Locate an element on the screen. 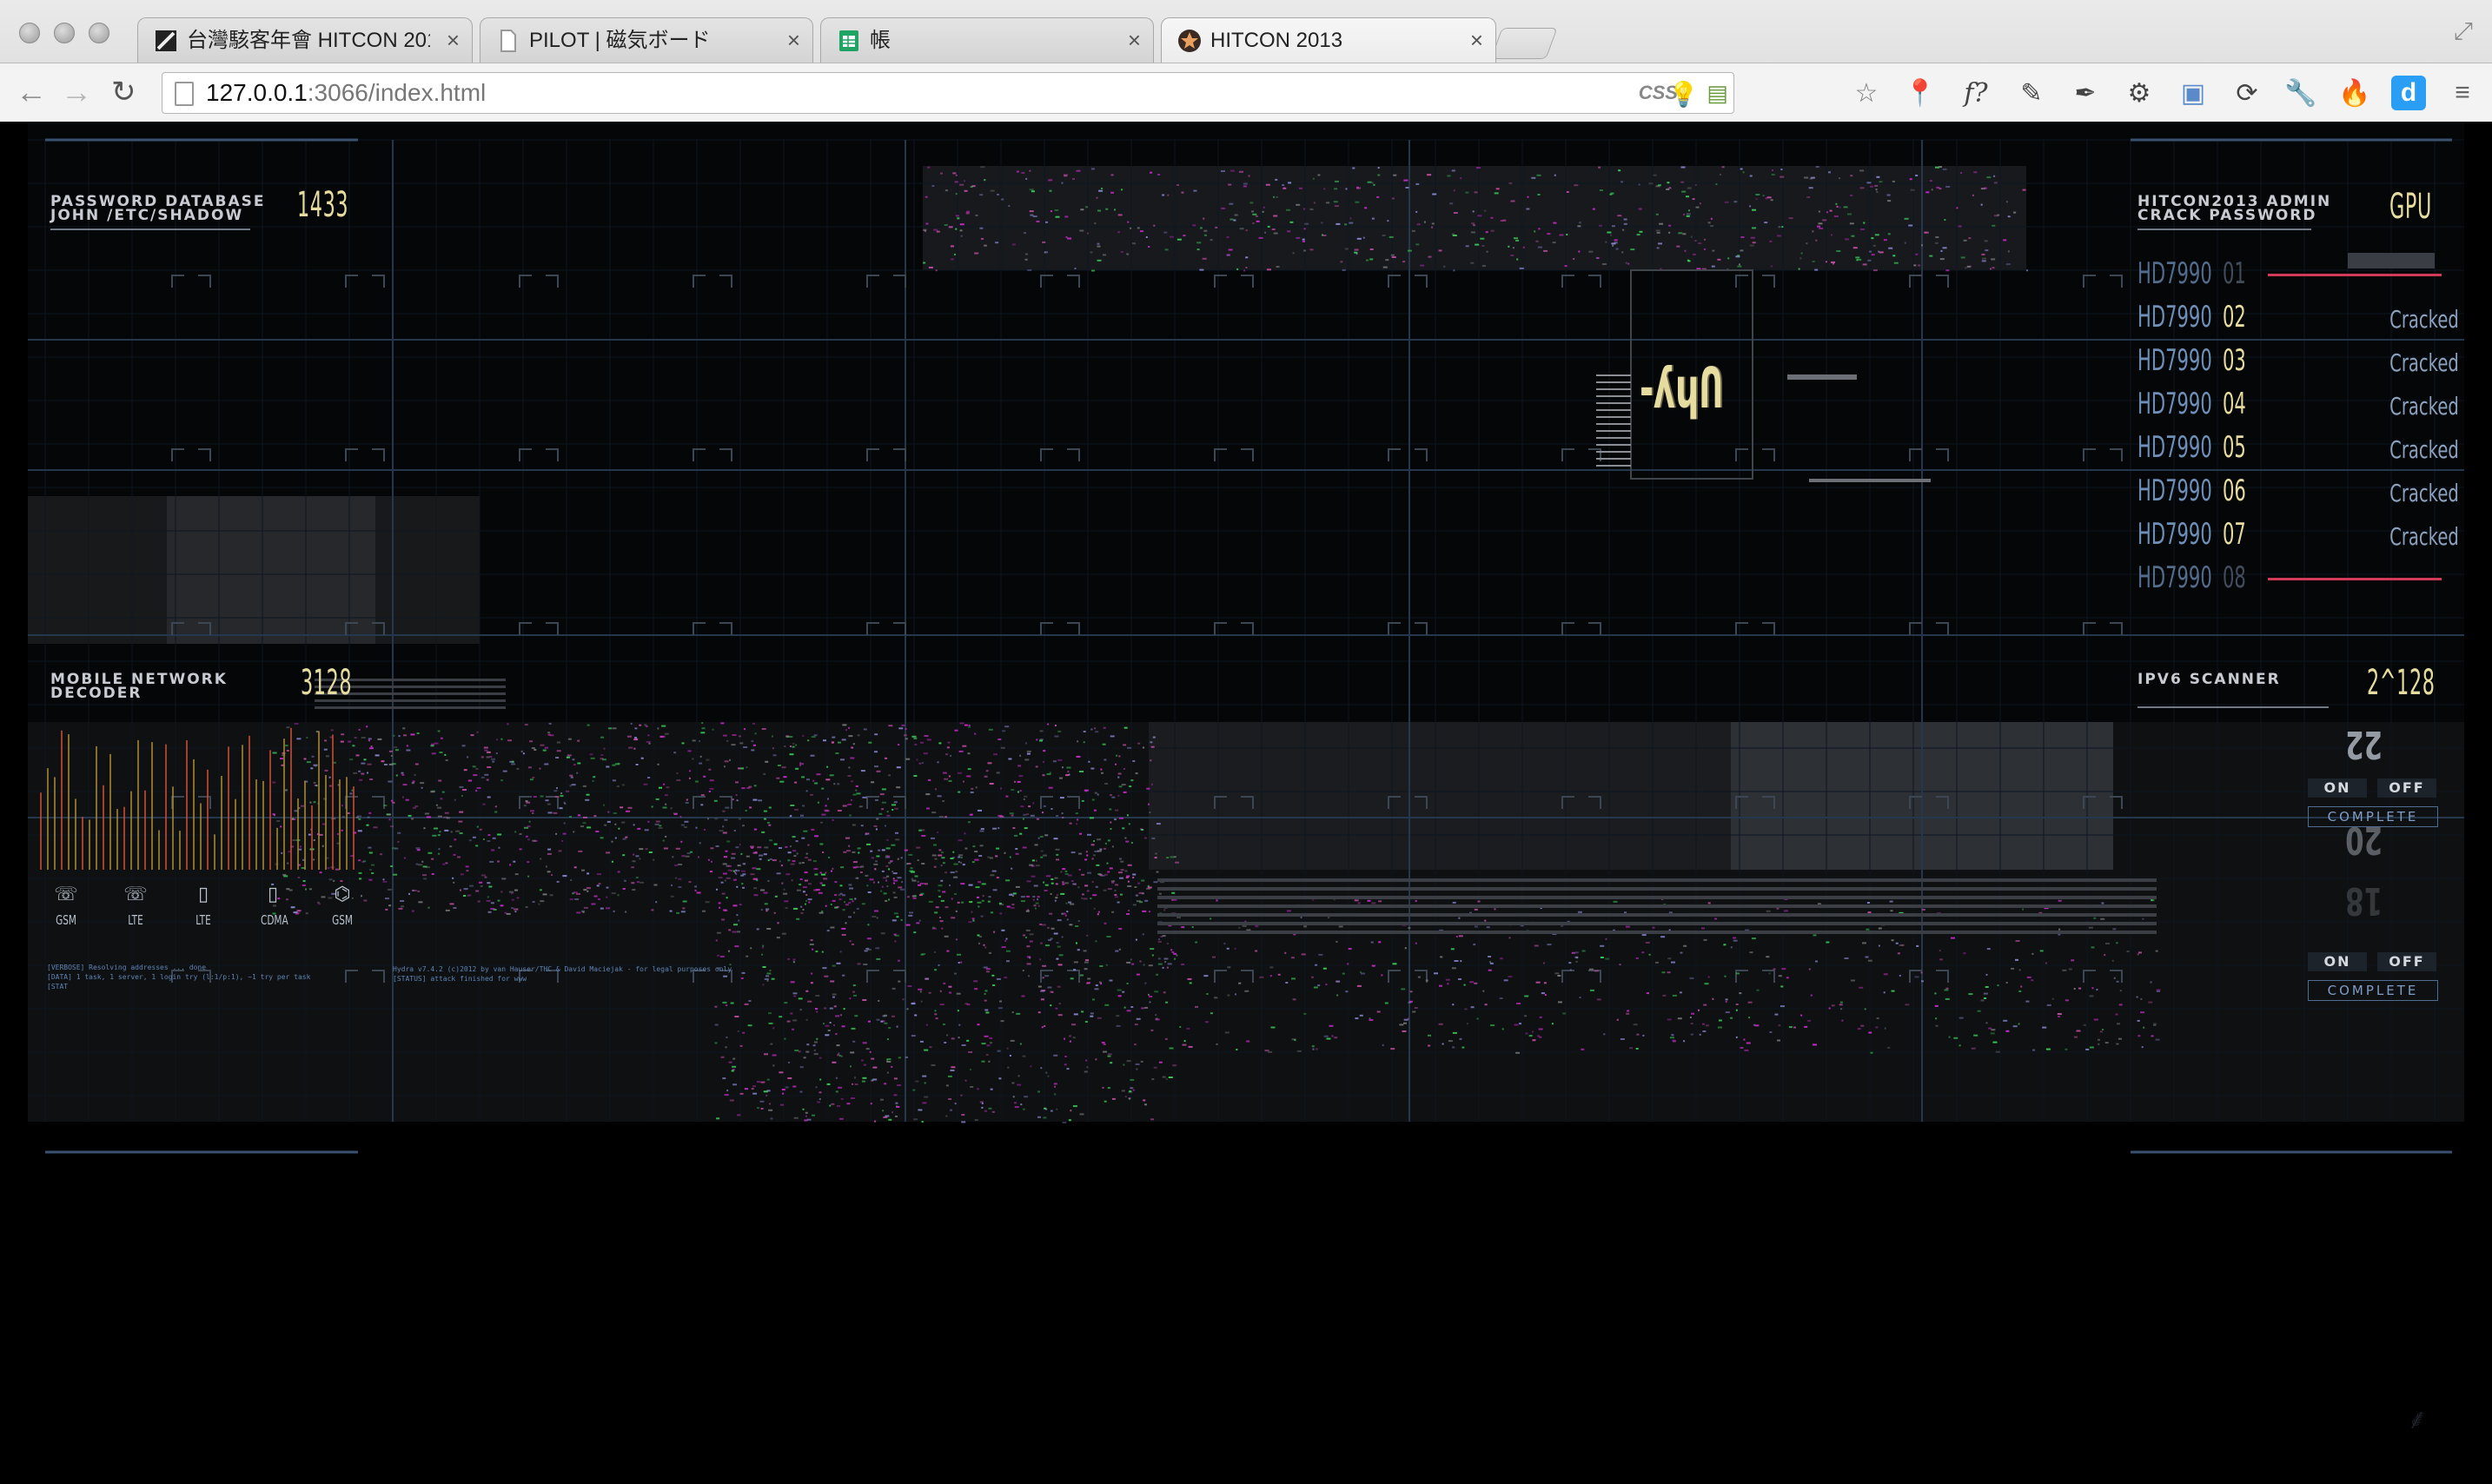 Image resolution: width=2492 pixels, height=1484 pixels. window-icon: ▣ is located at coordinates (2193, 93).